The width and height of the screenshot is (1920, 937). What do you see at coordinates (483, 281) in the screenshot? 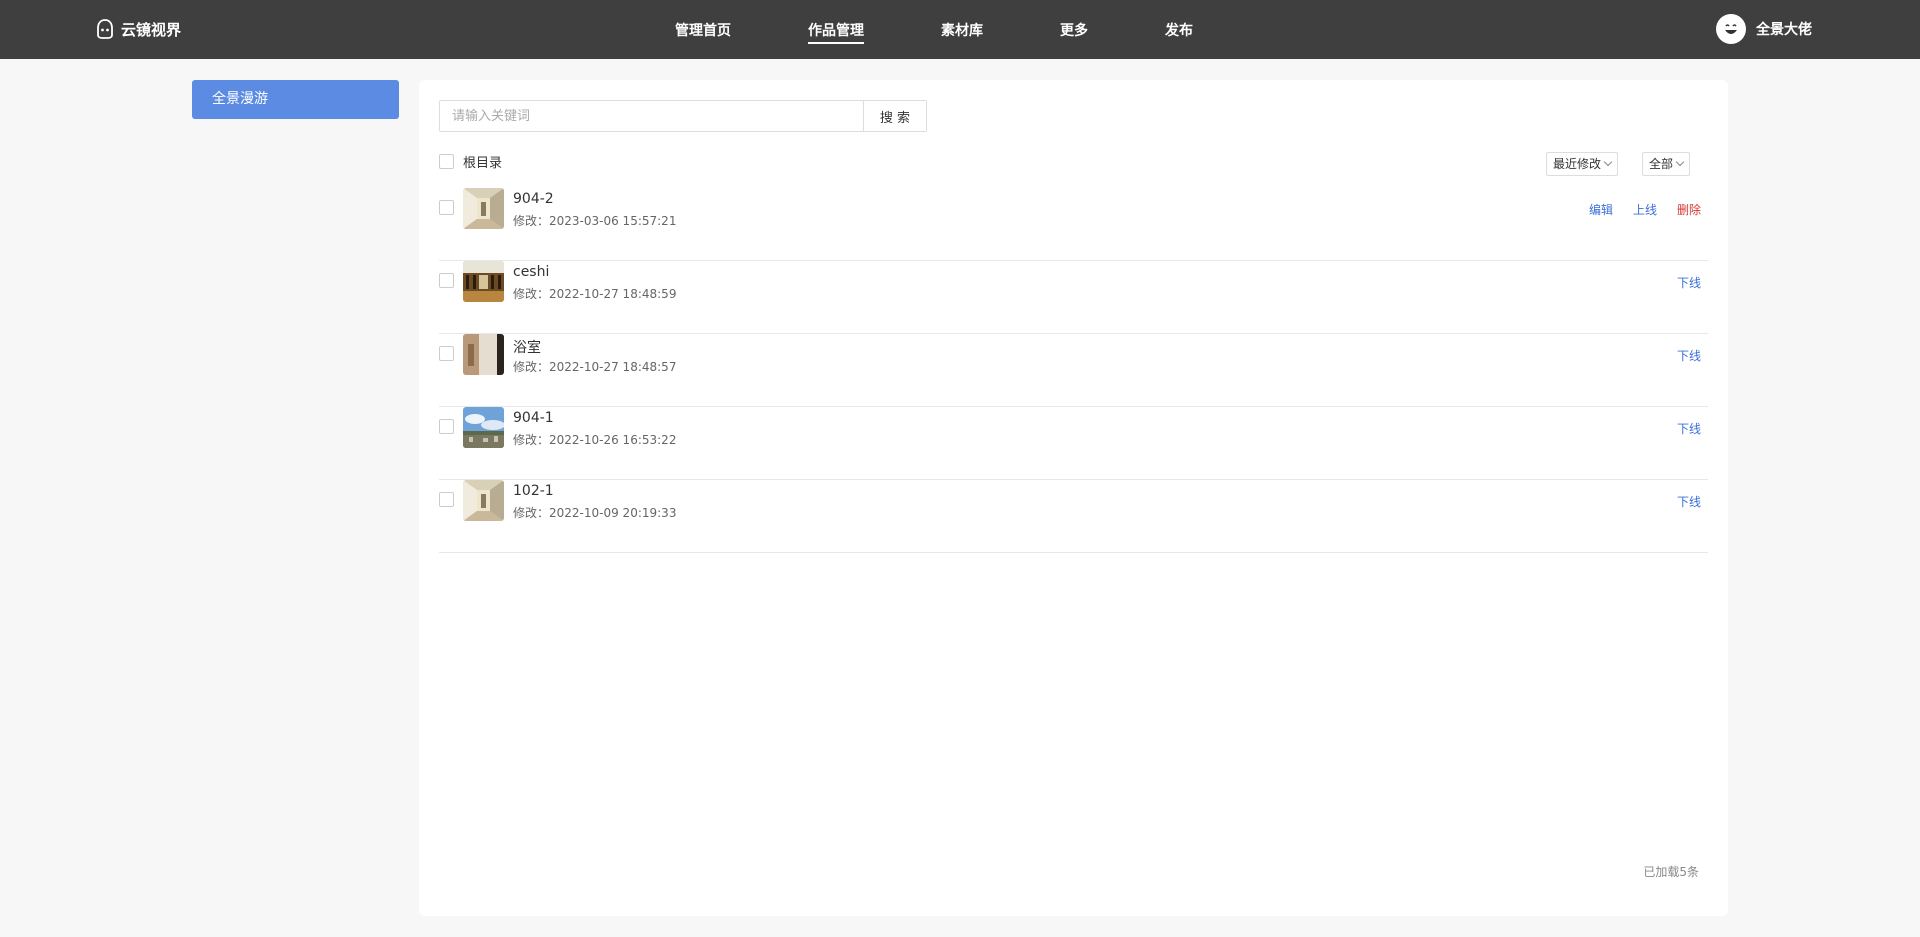
I see `thumbnail-library` at bounding box center [483, 281].